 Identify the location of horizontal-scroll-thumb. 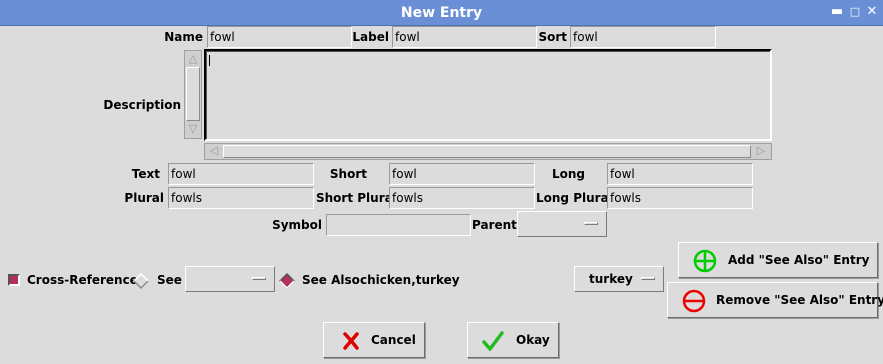
(487, 151).